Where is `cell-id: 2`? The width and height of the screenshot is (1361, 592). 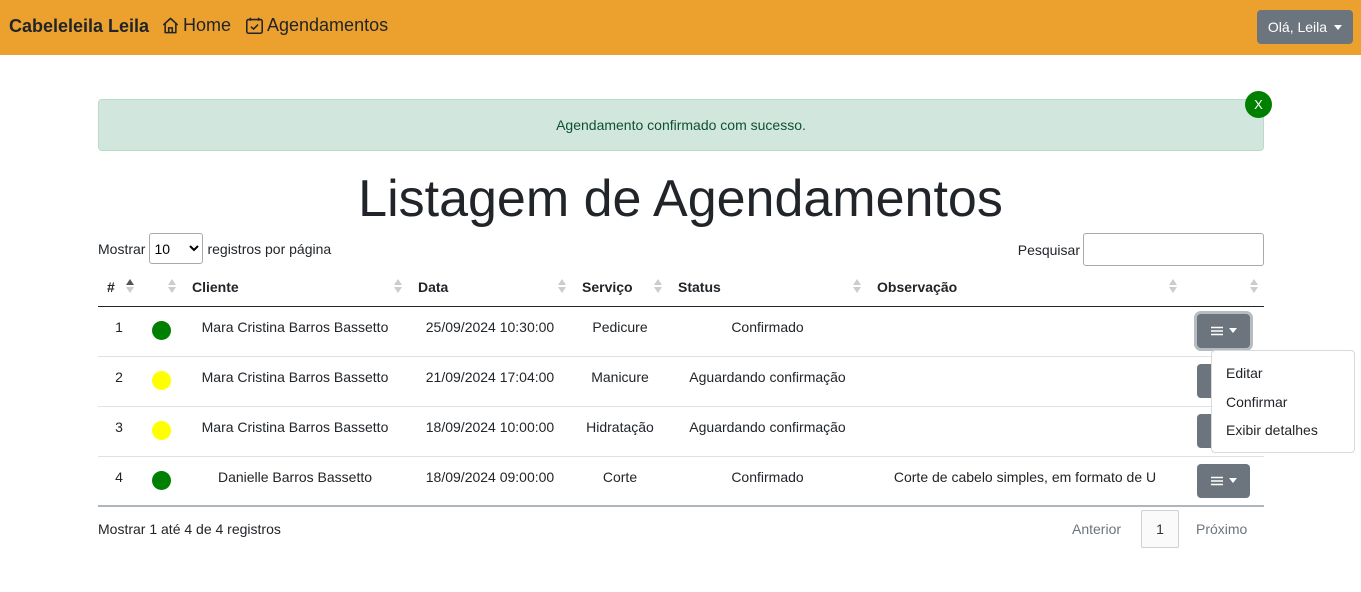 cell-id: 2 is located at coordinates (119, 381).